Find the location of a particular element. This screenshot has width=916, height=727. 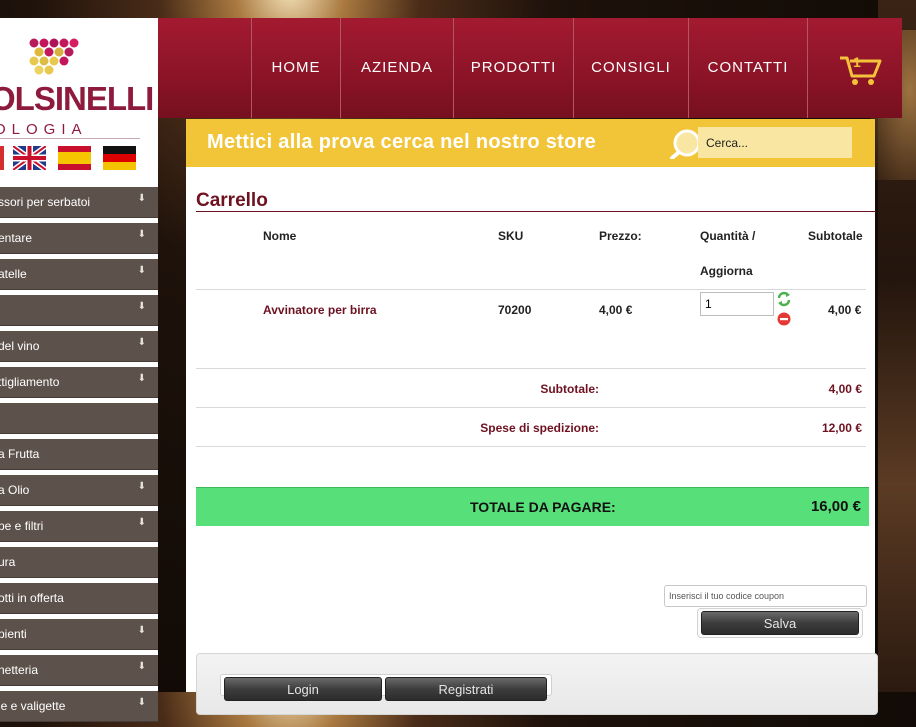

sidebar-item: ssori per serbatoi ⬇ is located at coordinates (79, 202).